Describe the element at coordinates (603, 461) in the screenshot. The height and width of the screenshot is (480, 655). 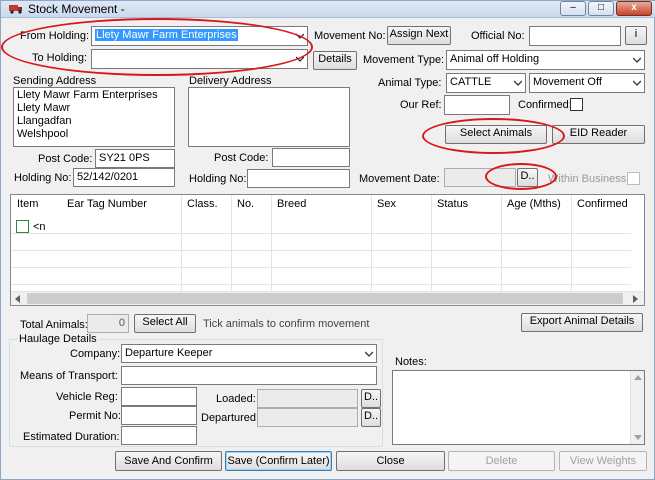
I see `view-weights-button: View Weights` at that location.